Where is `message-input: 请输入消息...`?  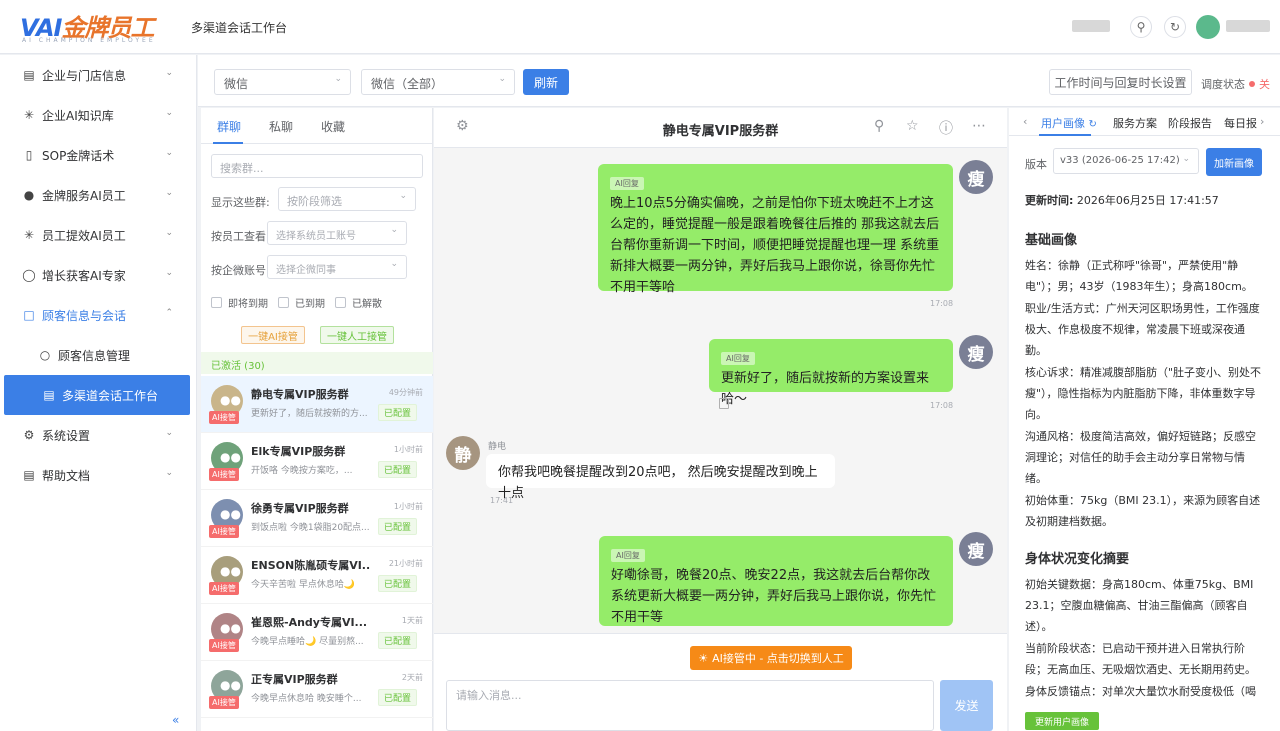
message-input: 请输入消息... is located at coordinates (690, 705).